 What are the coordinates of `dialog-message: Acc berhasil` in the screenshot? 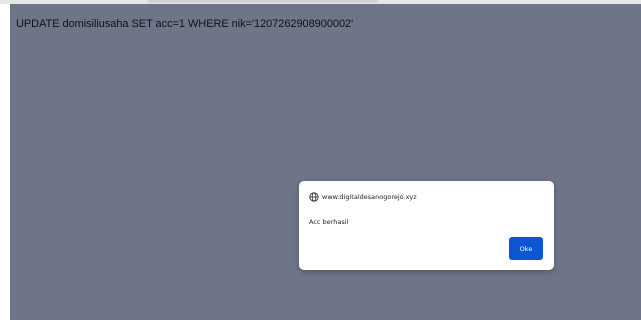 It's located at (329, 222).